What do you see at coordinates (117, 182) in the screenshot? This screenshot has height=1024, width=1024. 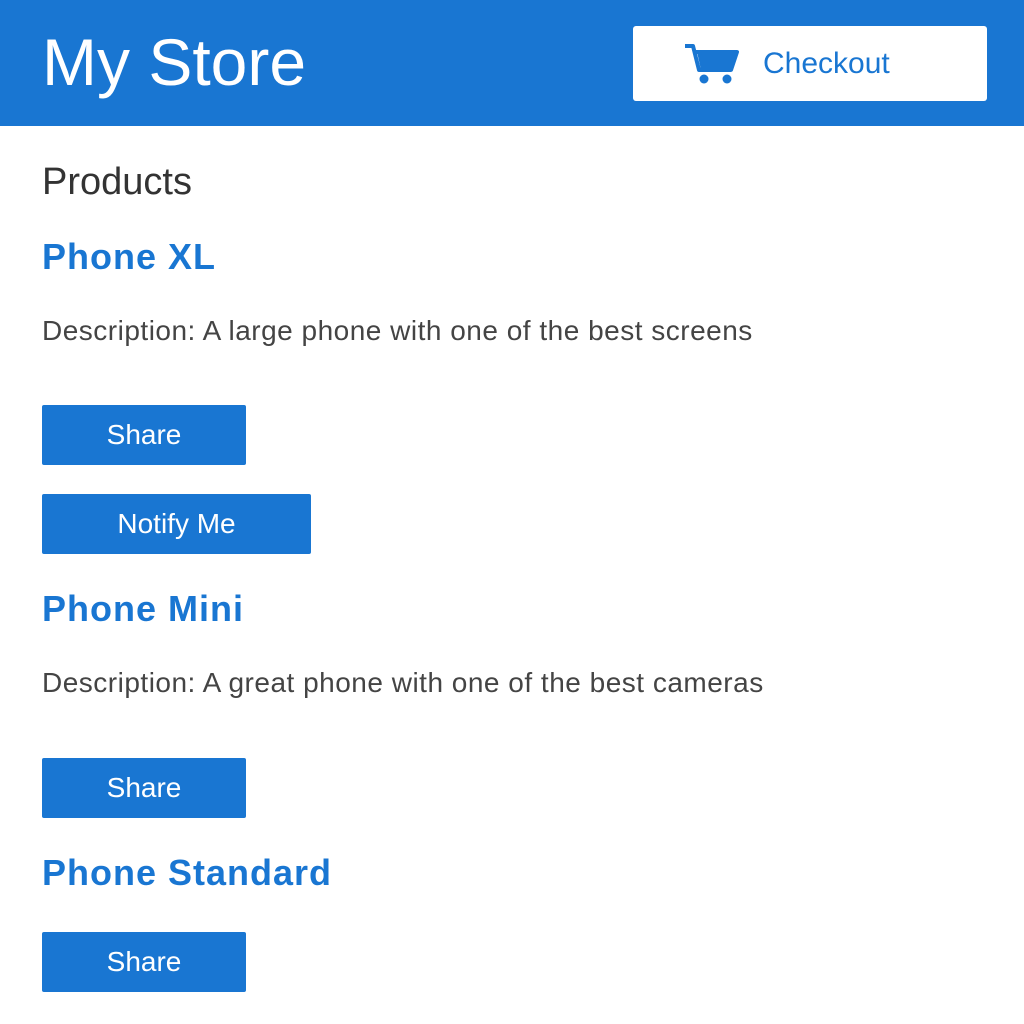 I see `page-title: Products` at bounding box center [117, 182].